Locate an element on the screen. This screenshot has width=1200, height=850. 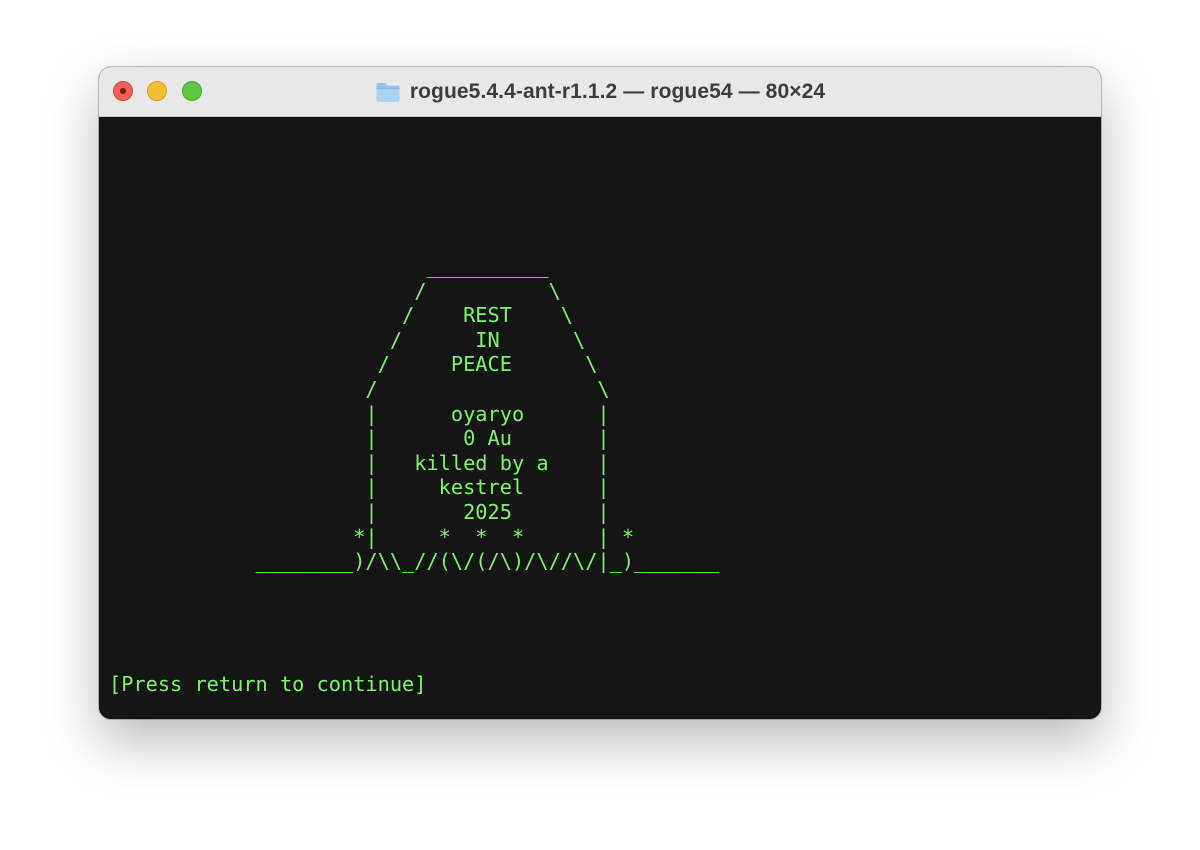
terminal-line: | 0 Au | is located at coordinates (359, 438).